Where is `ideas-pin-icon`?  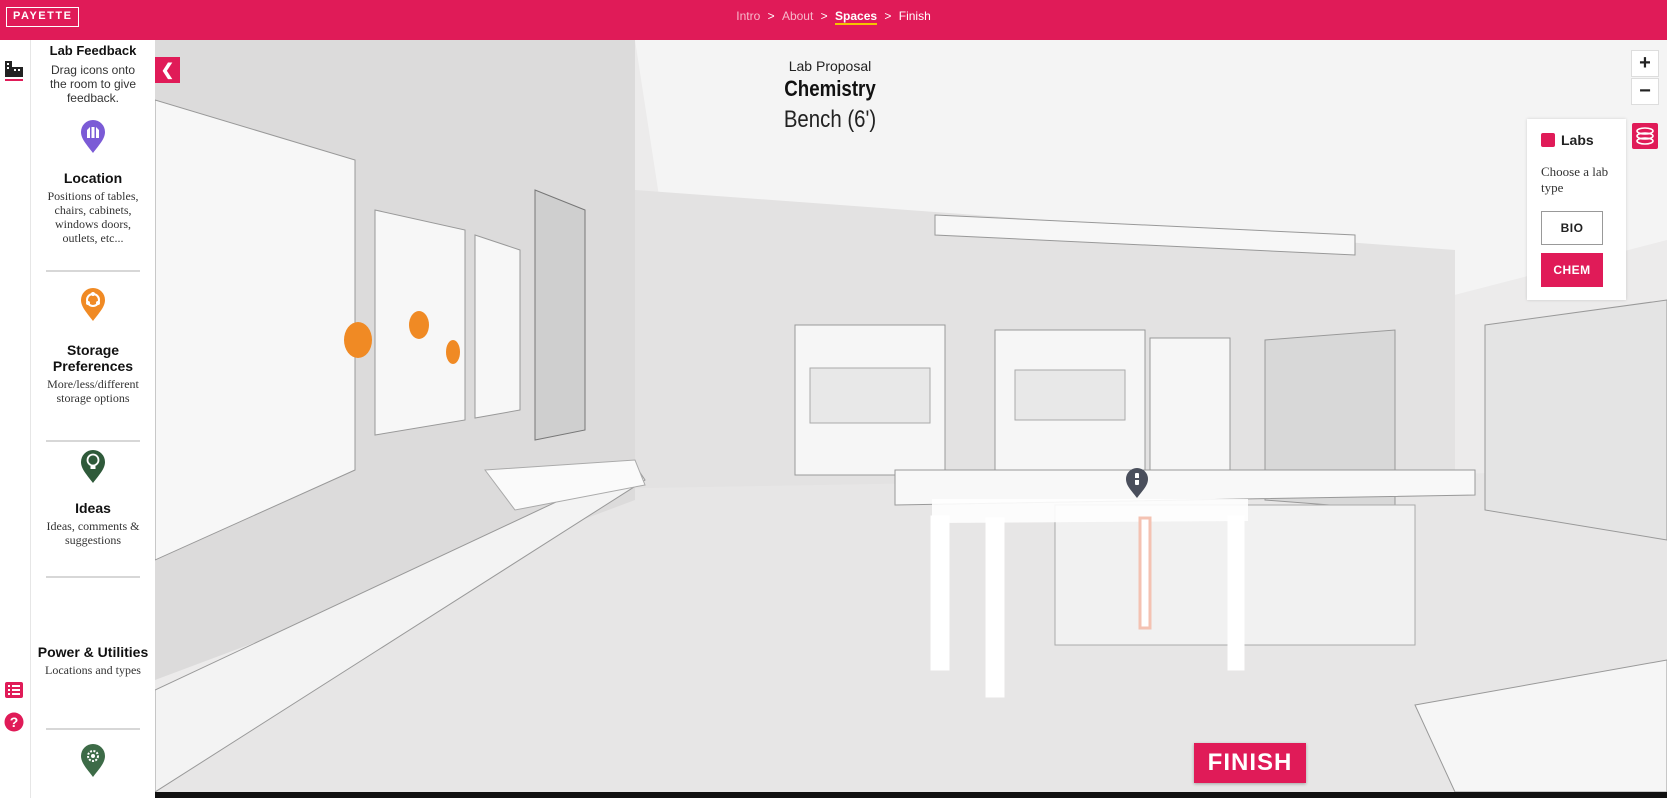 ideas-pin-icon is located at coordinates (93, 466).